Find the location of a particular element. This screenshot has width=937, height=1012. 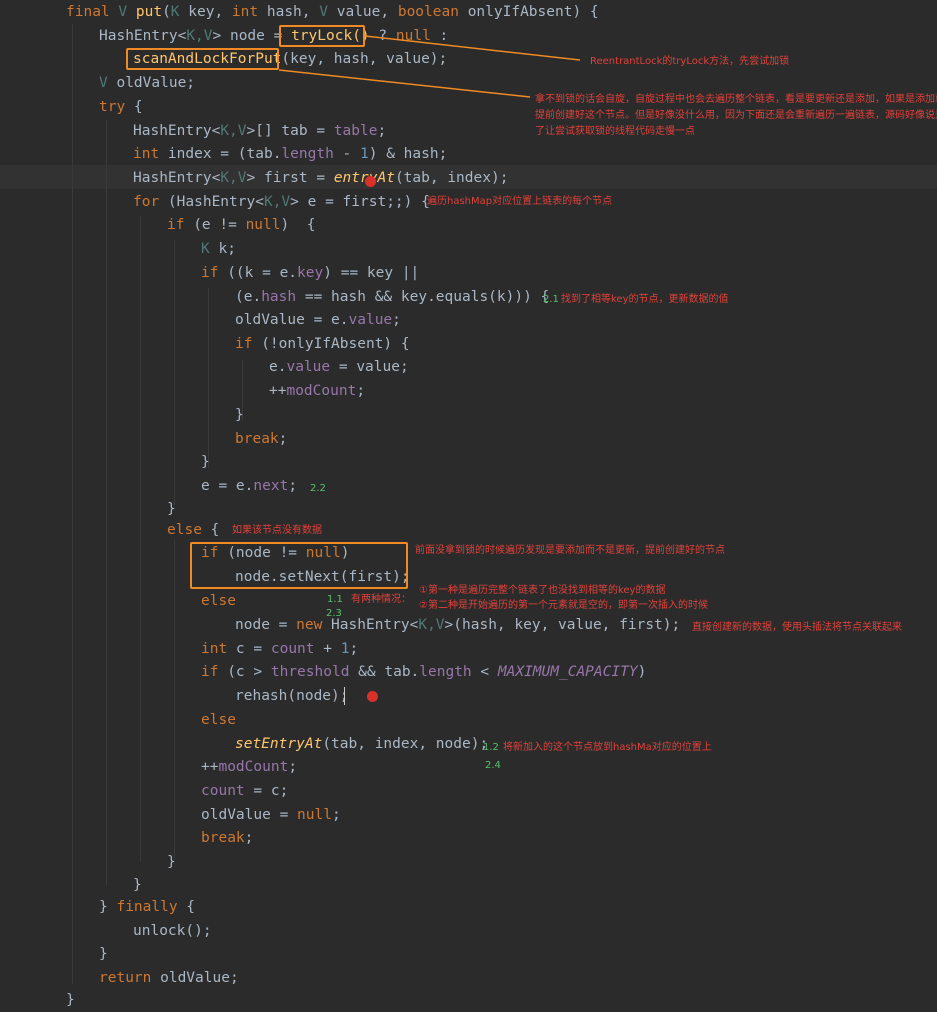

note-num-2-3: 2.3 is located at coordinates (334, 613).